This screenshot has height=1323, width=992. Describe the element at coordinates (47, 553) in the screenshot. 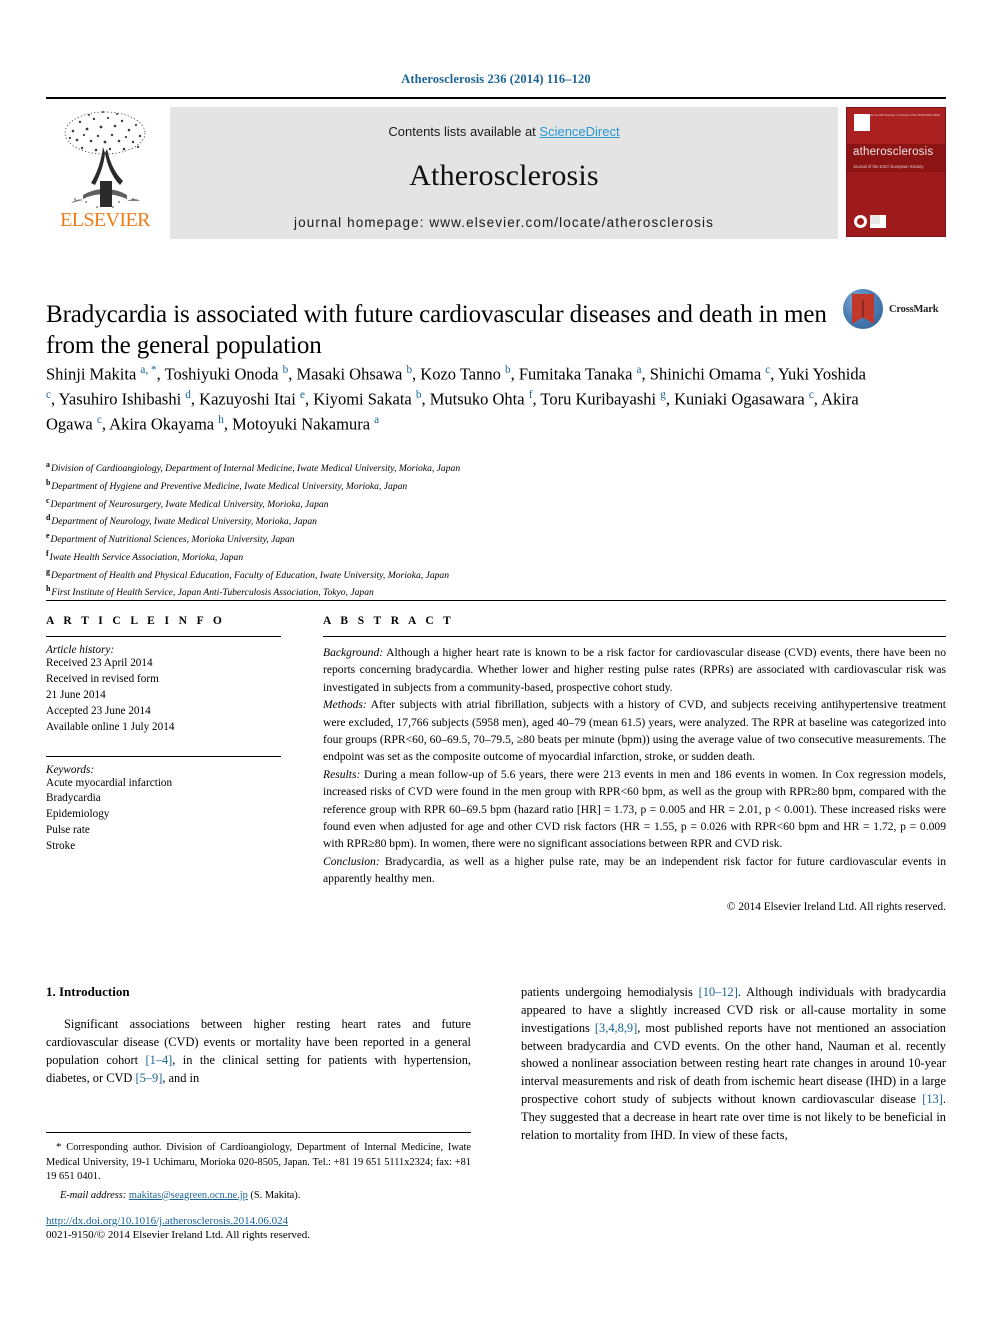

I see `affiliation-mark: f` at that location.